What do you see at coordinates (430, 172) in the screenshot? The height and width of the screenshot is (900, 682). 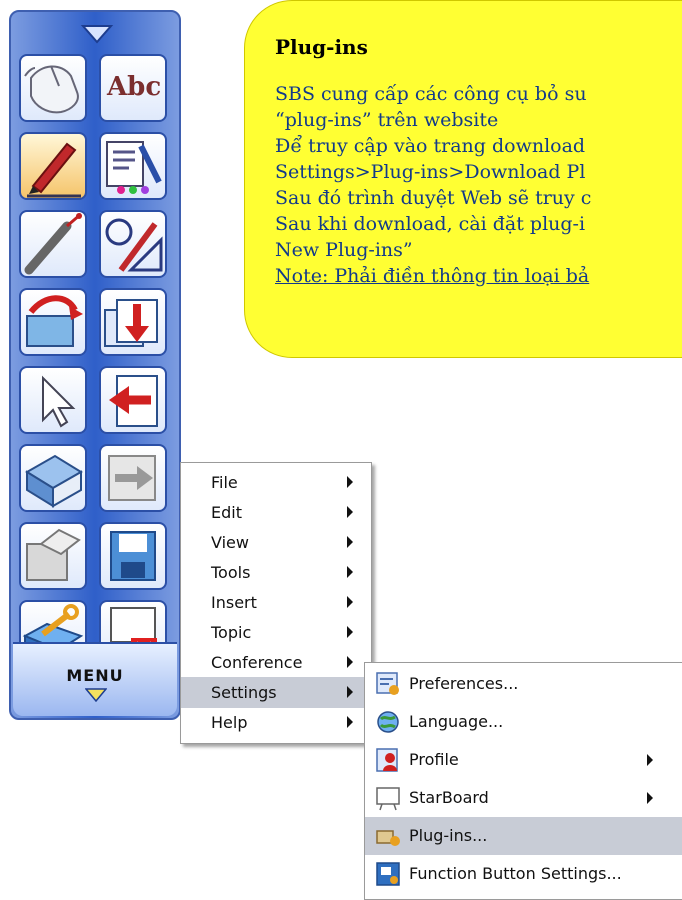 I see `note-line: Settings>Plug-ins>Download Pl` at bounding box center [430, 172].